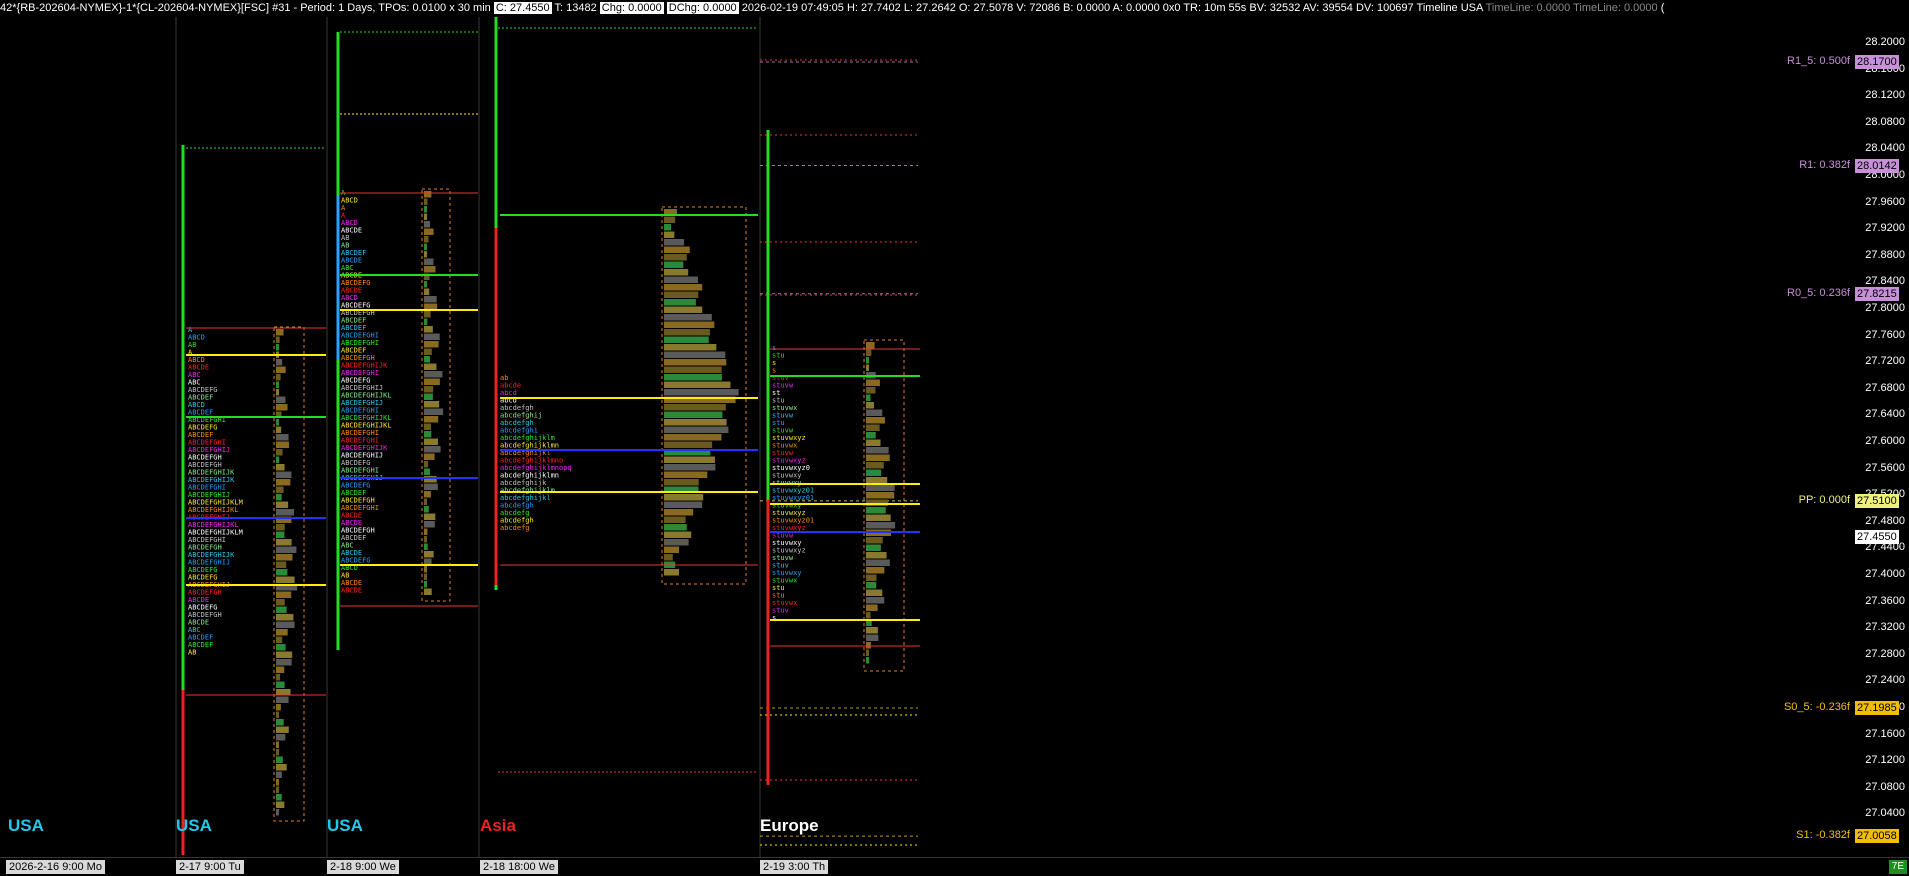 This screenshot has height=876, width=1909. What do you see at coordinates (192, 653) in the screenshot?
I see `tpo-row: AB` at bounding box center [192, 653].